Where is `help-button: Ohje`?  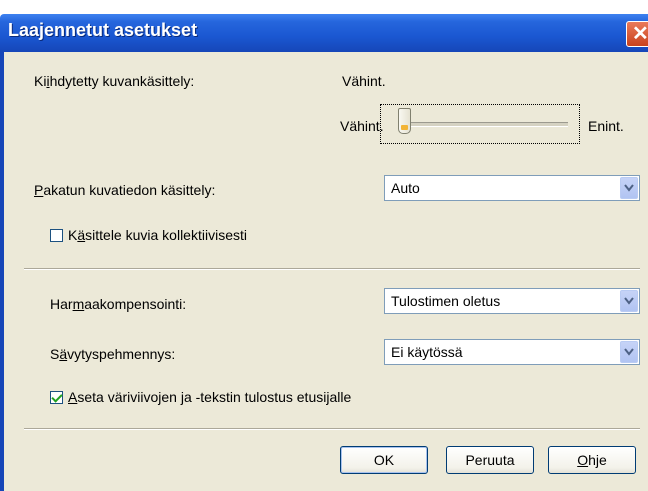 help-button: Ohje is located at coordinates (592, 460).